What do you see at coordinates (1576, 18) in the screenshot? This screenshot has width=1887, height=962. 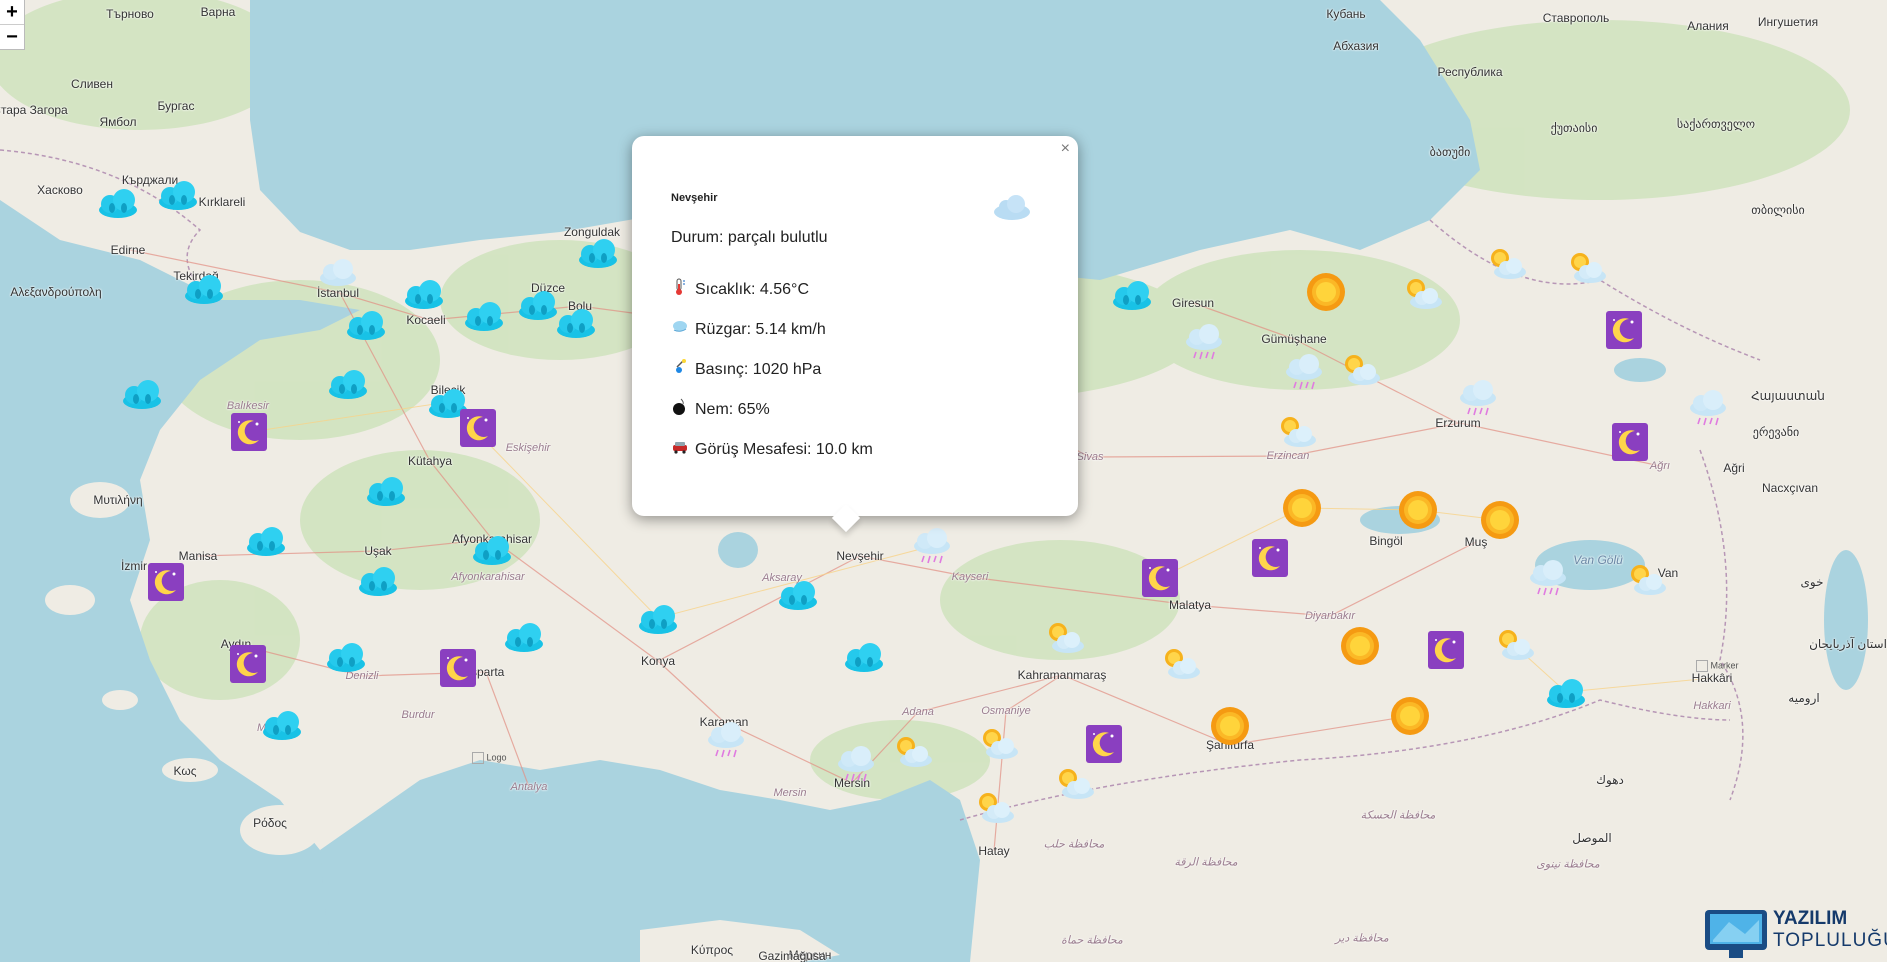 I see `place-label: Ставрополь` at bounding box center [1576, 18].